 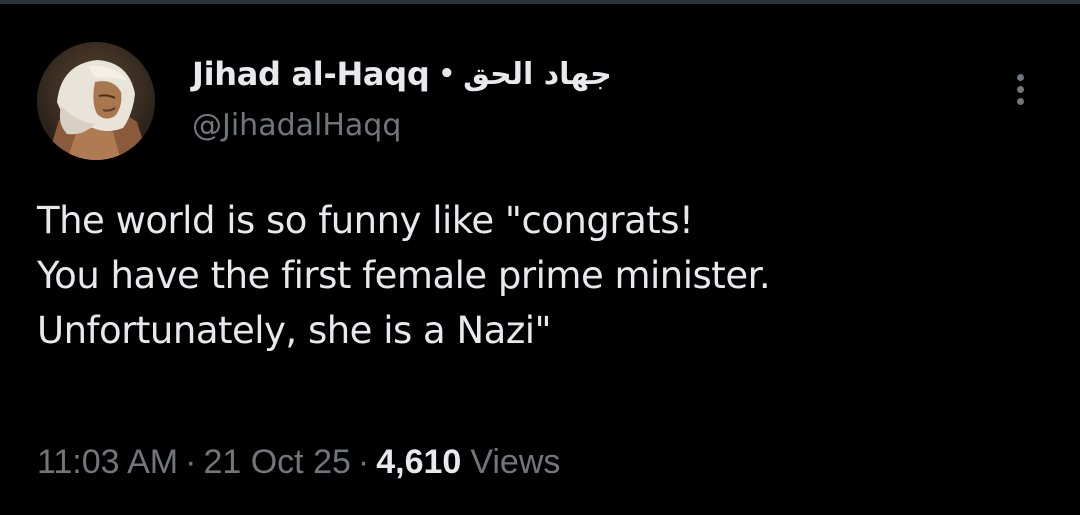 I want to click on author-display-name: Jihad al-Haqq, so click(x=311, y=74).